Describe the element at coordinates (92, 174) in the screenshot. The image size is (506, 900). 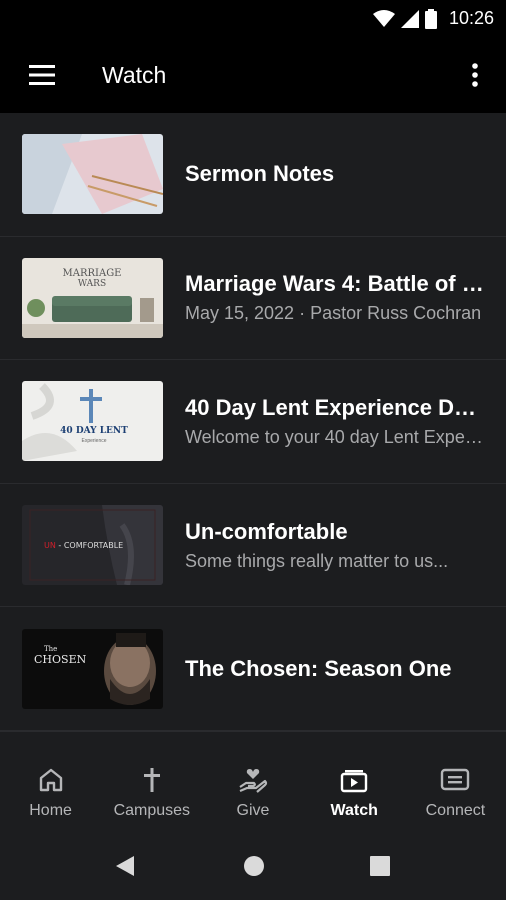
I see `thumbnail-sermon-notes` at that location.